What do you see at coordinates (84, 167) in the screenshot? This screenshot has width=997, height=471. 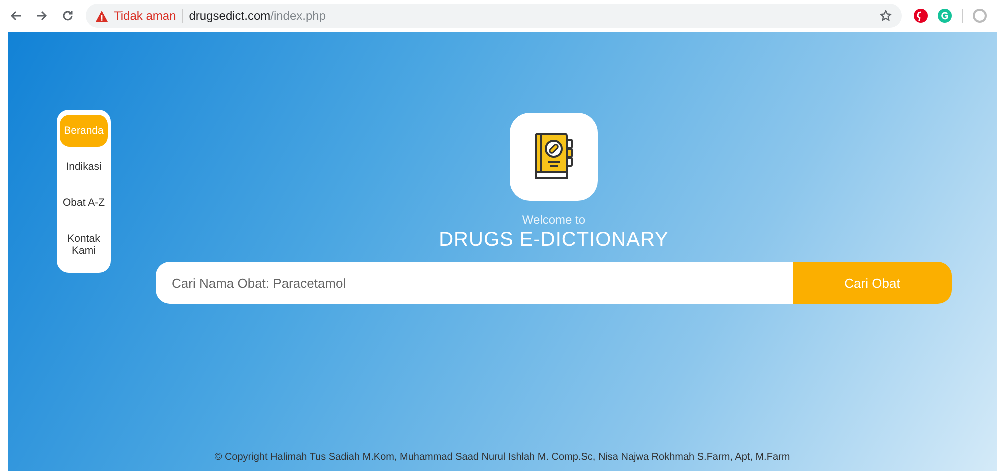 I see `menu-item: Indikasi` at bounding box center [84, 167].